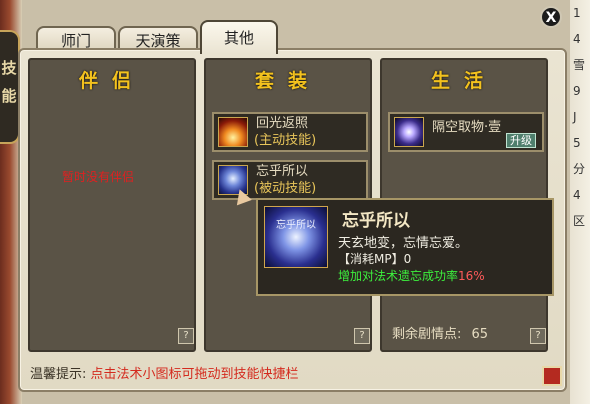 Image resolution: width=590 pixels, height=404 pixels. I want to click on hint-text: 点击法术小图标可拖动到技能快捷栏, so click(194, 374).